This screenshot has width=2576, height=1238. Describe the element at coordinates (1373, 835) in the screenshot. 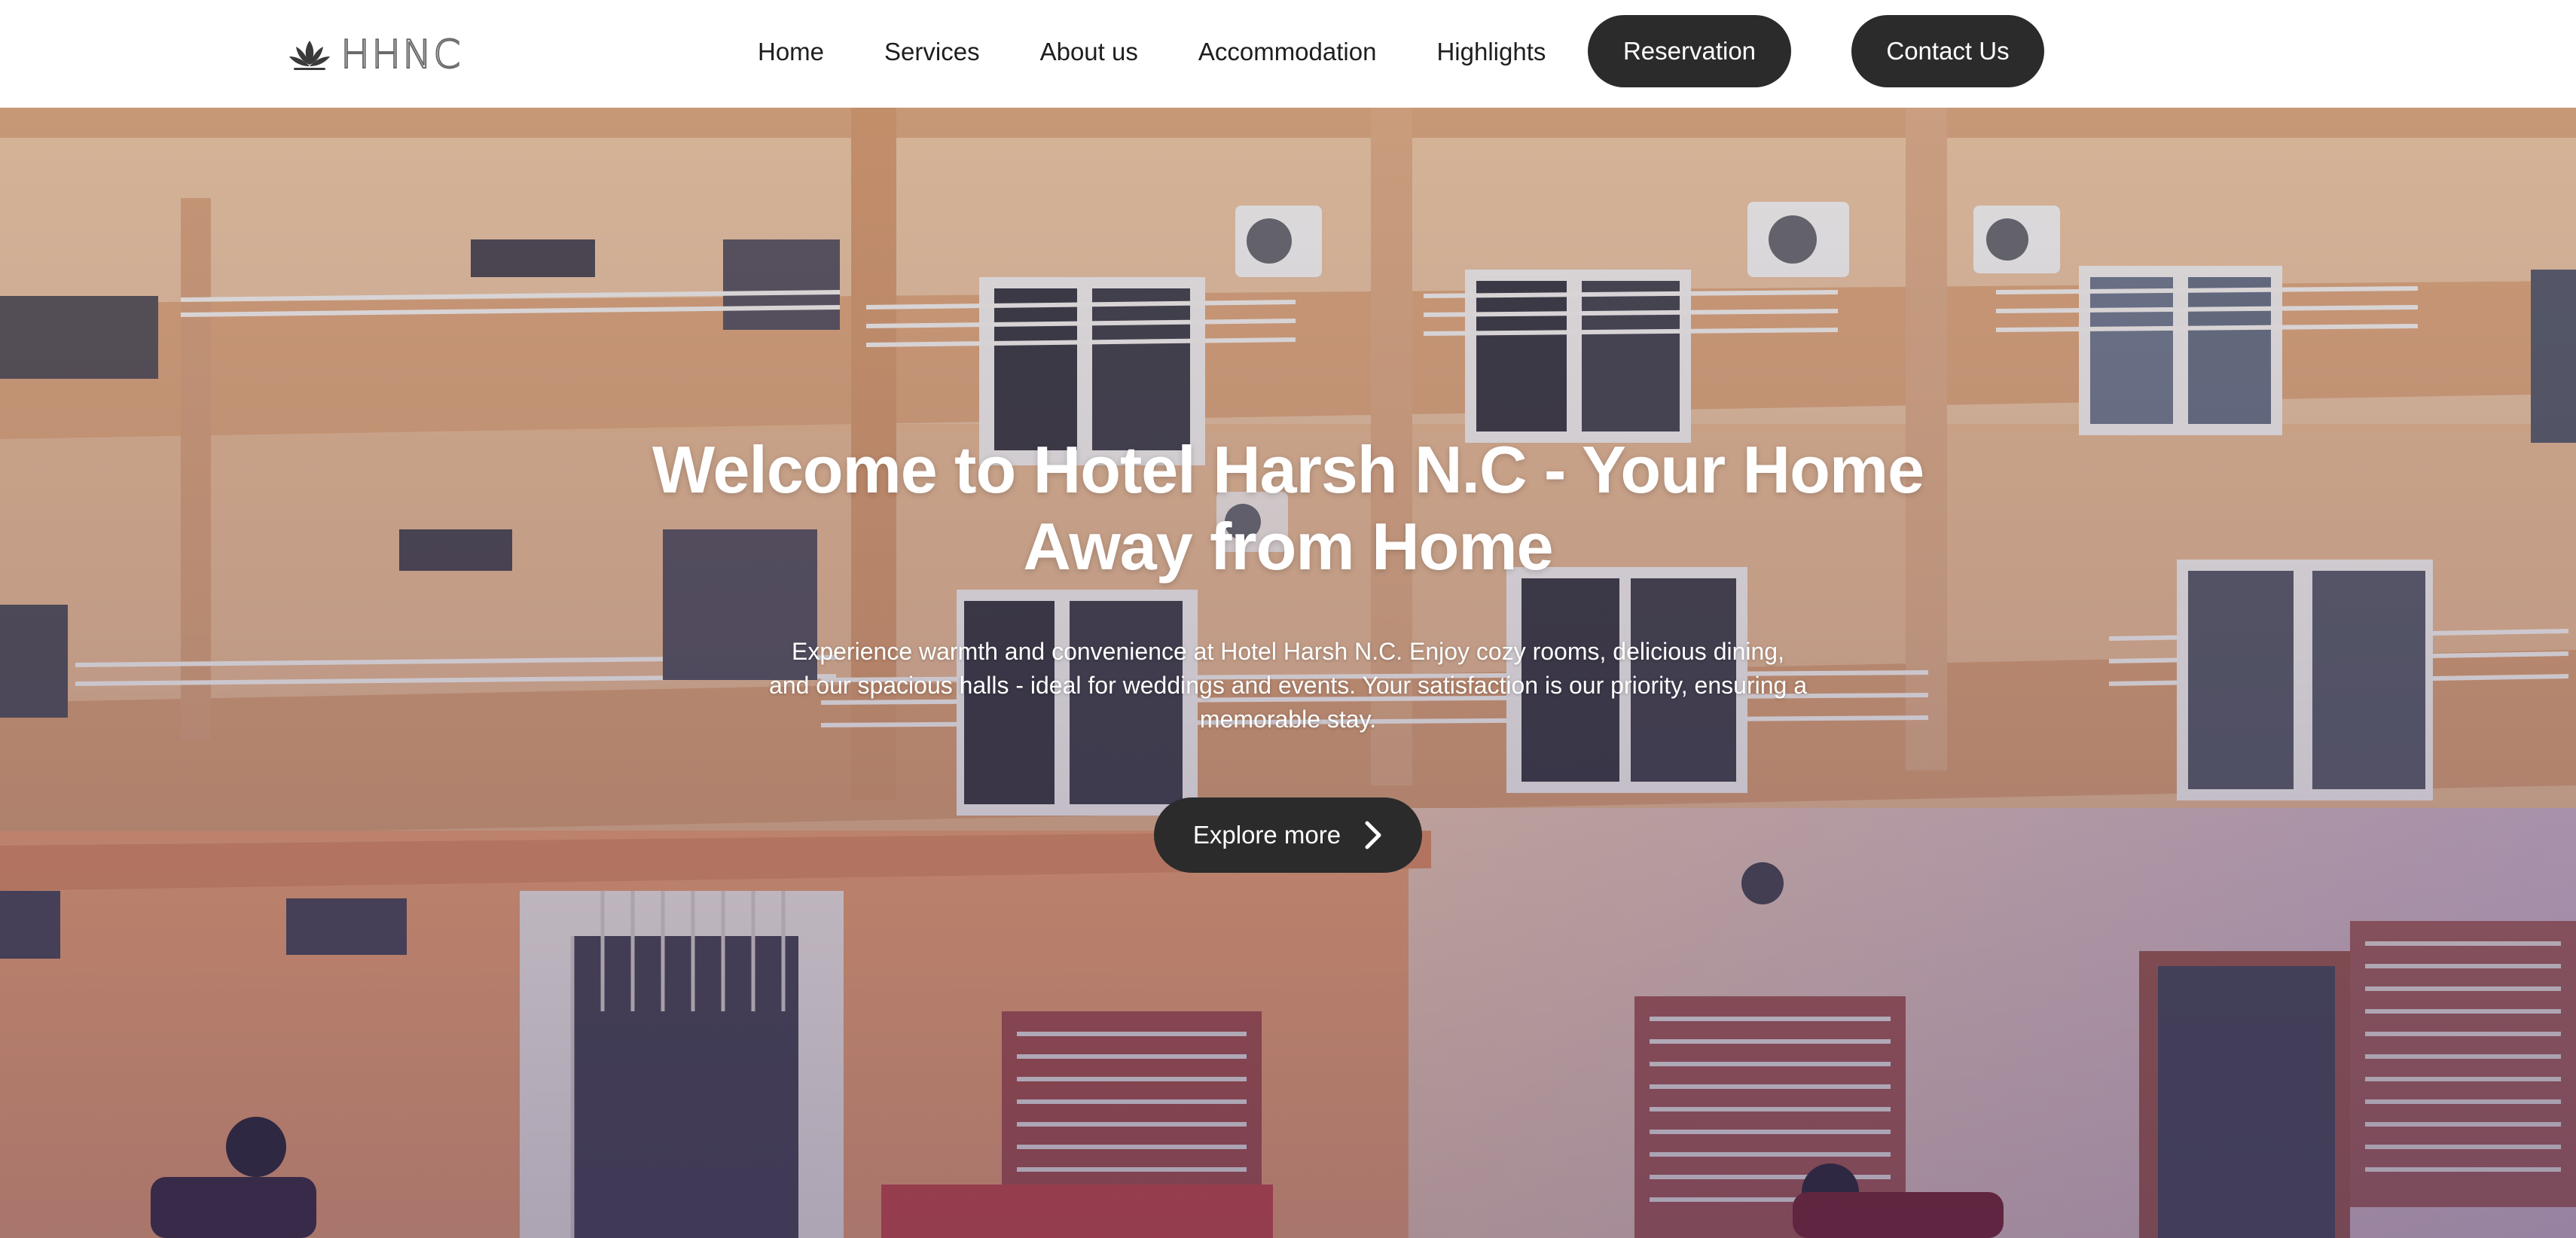

I see `chevron-right-icon` at that location.